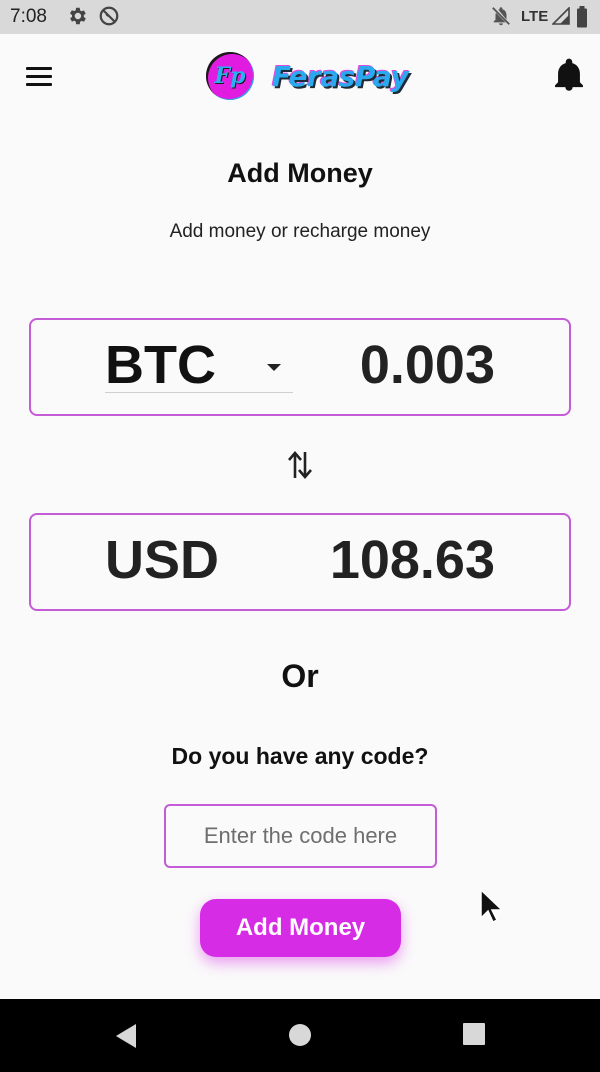  I want to click on mouse-cursor-icon, so click(492, 906).